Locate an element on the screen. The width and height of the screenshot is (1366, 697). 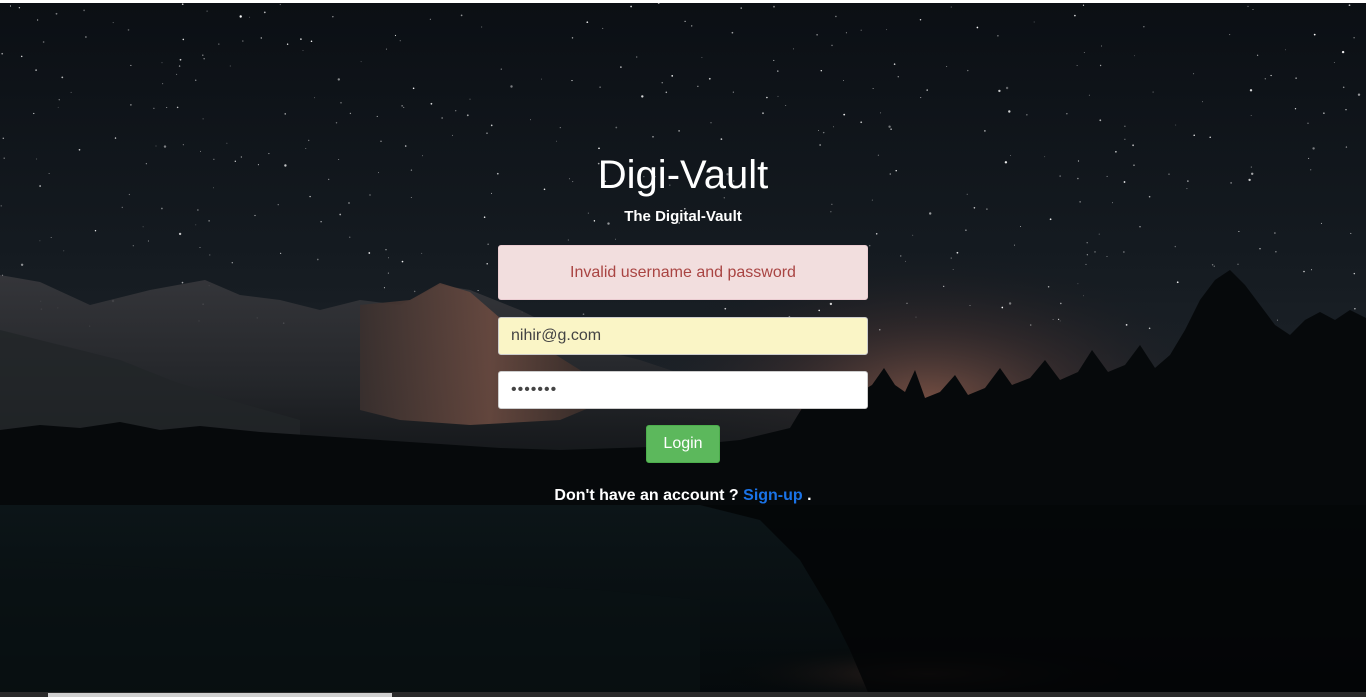
app-subtitle: The Digital-Vault is located at coordinates (683, 216).